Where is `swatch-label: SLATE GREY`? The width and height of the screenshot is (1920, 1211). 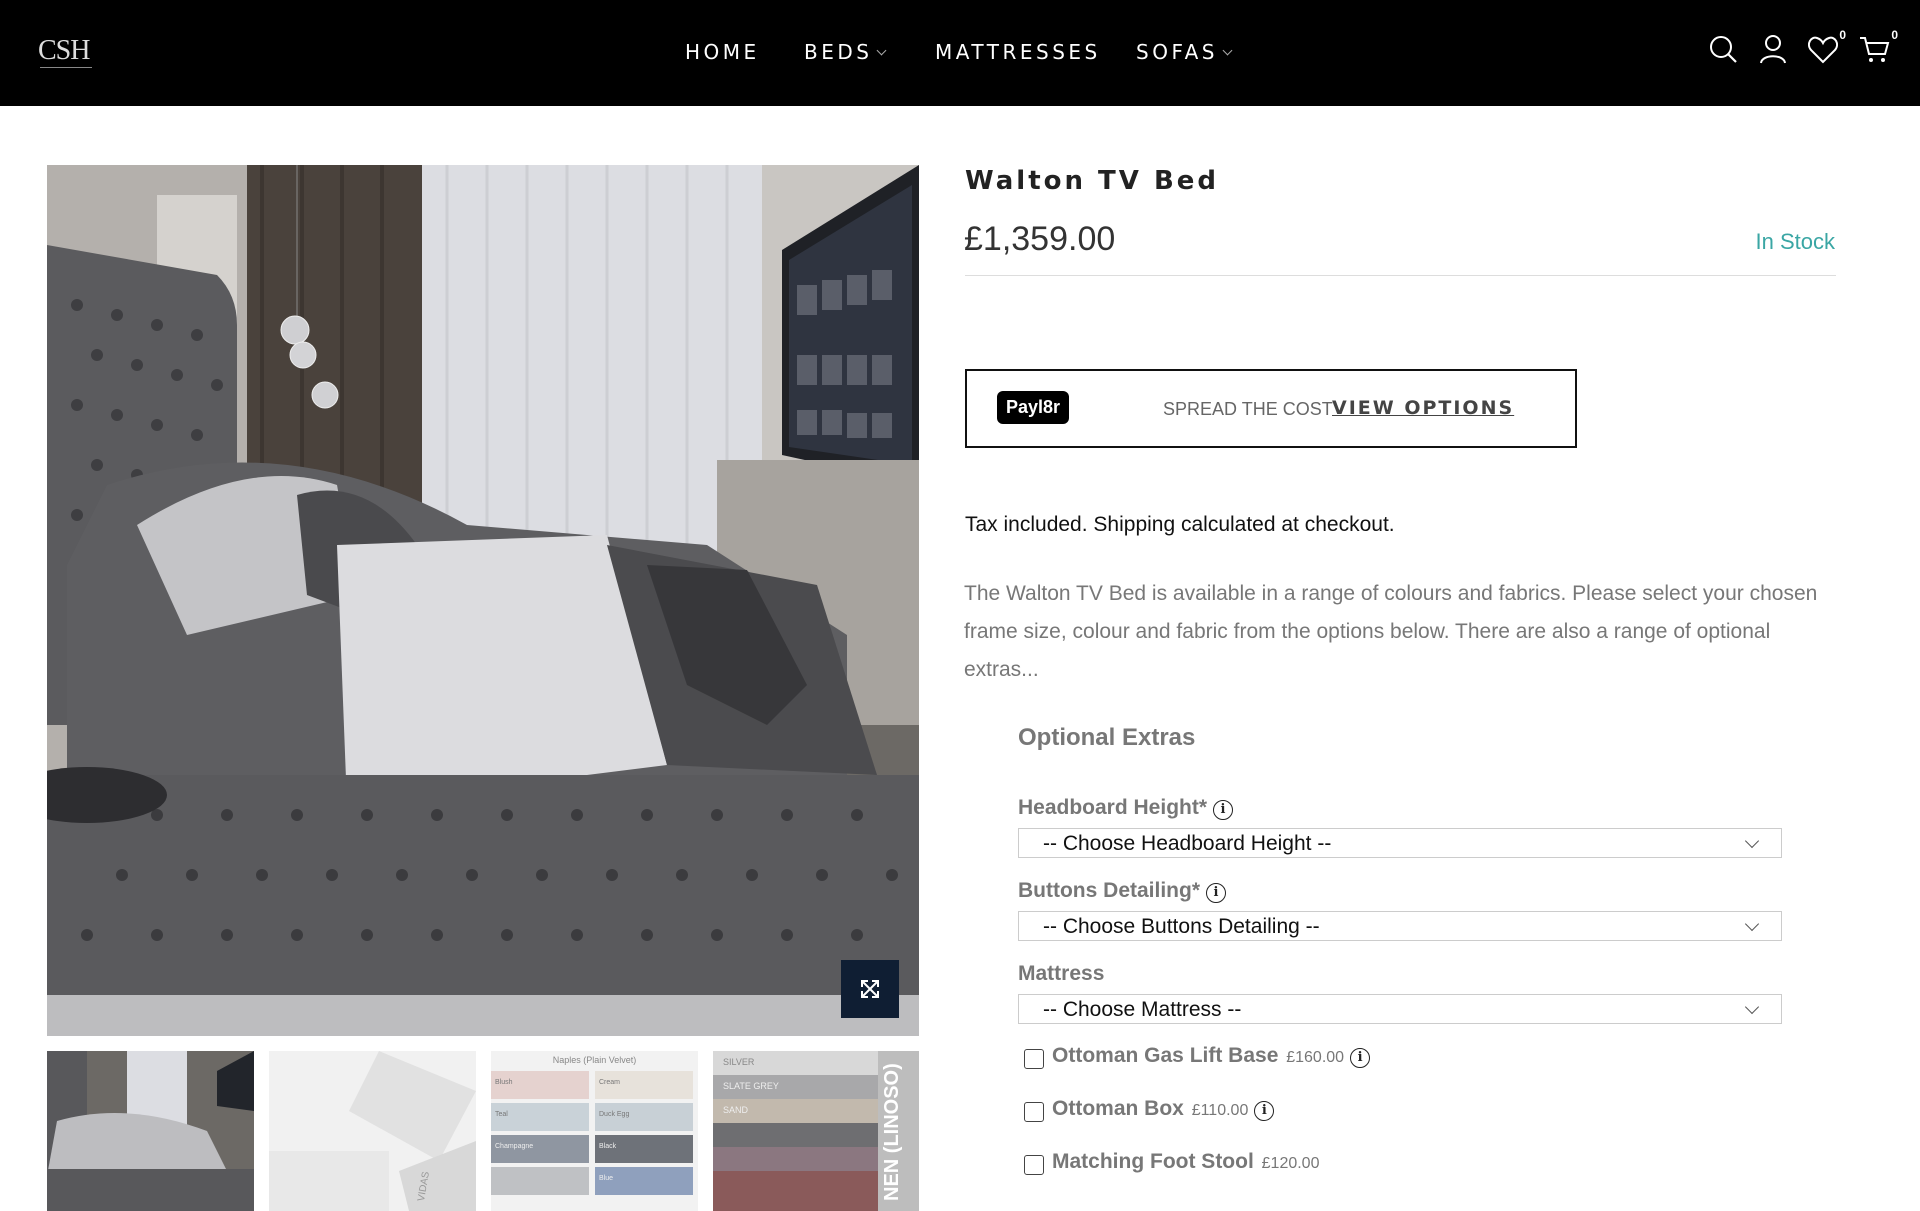
swatch-label: SLATE GREY is located at coordinates (751, 1086).